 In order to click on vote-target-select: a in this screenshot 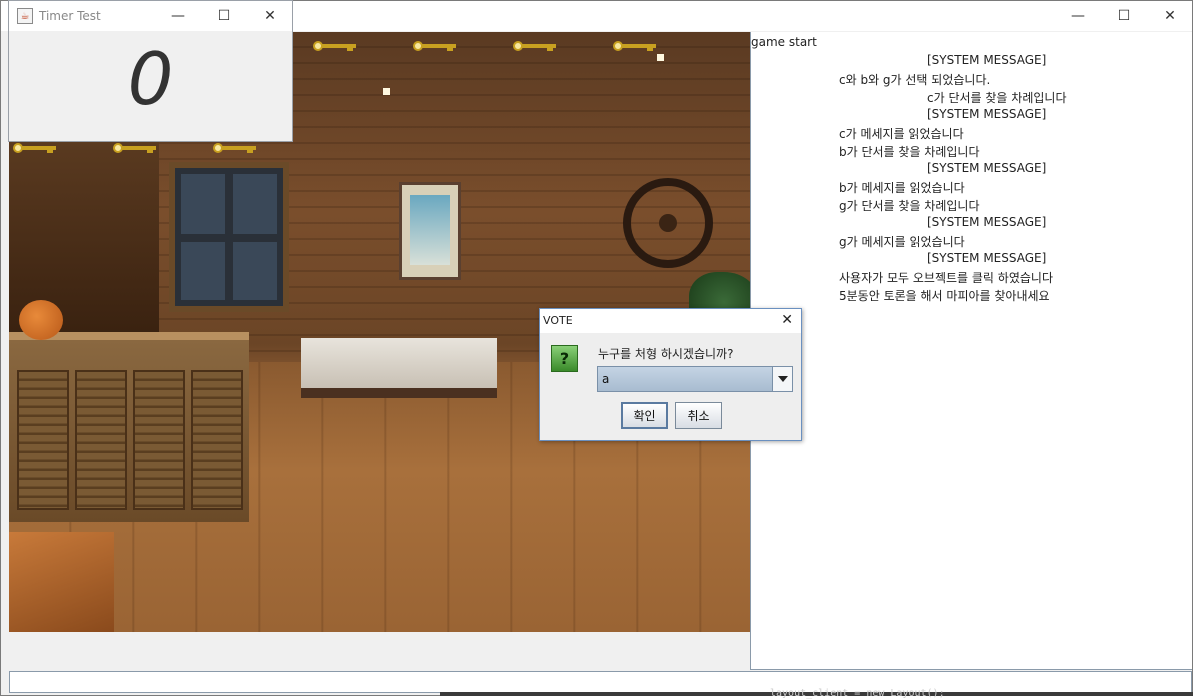, I will do `click(695, 379)`.